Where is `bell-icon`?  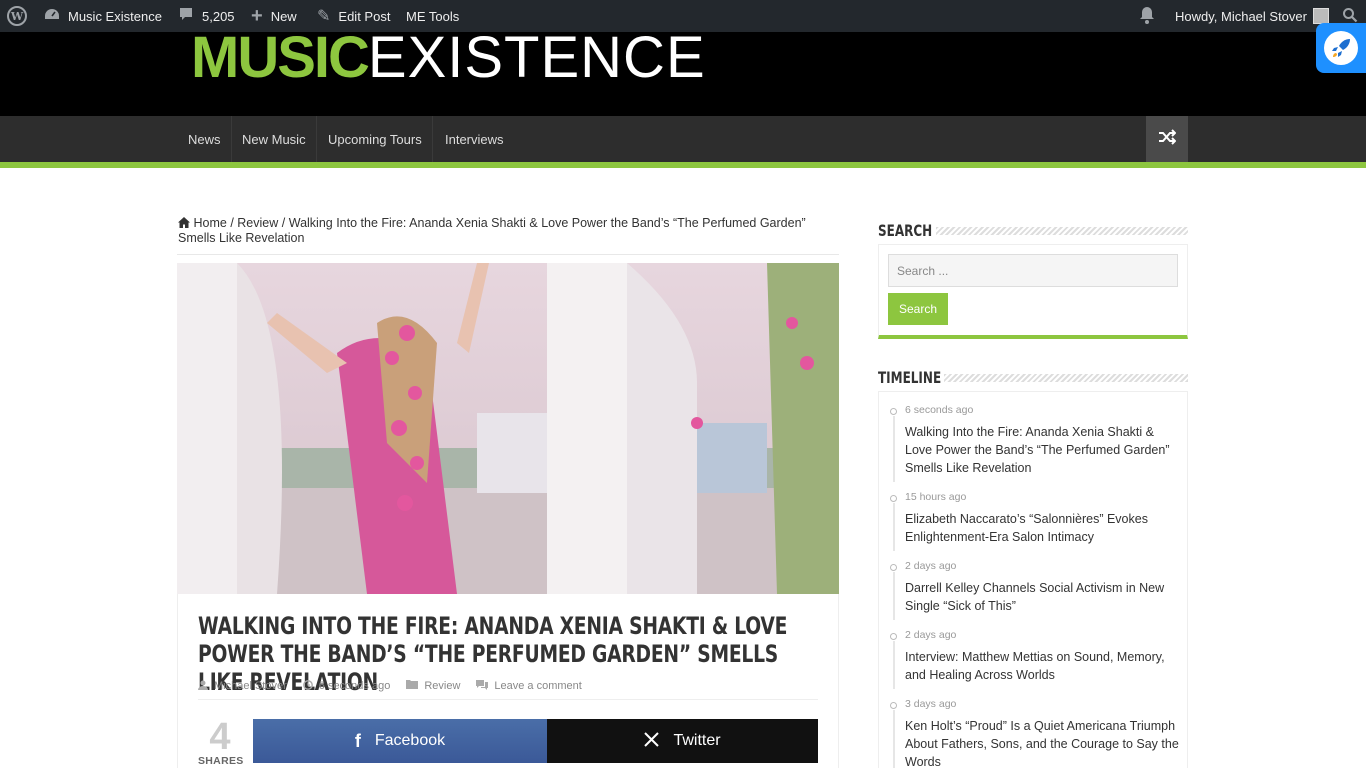
bell-icon is located at coordinates (1147, 16).